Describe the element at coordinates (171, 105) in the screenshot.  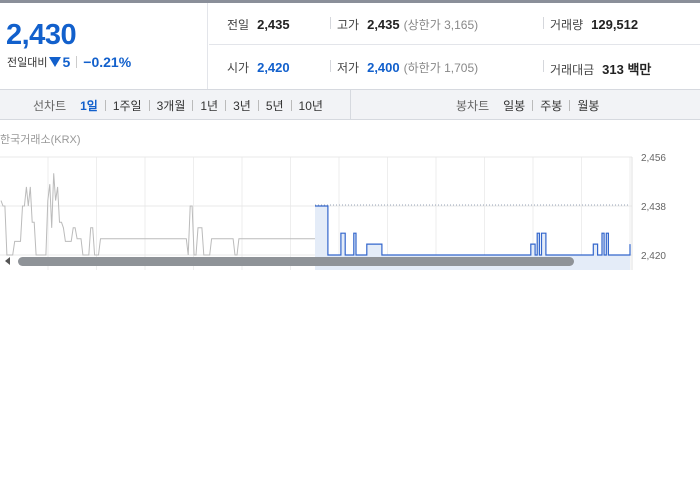
I see `tab-3m: 3개월` at that location.